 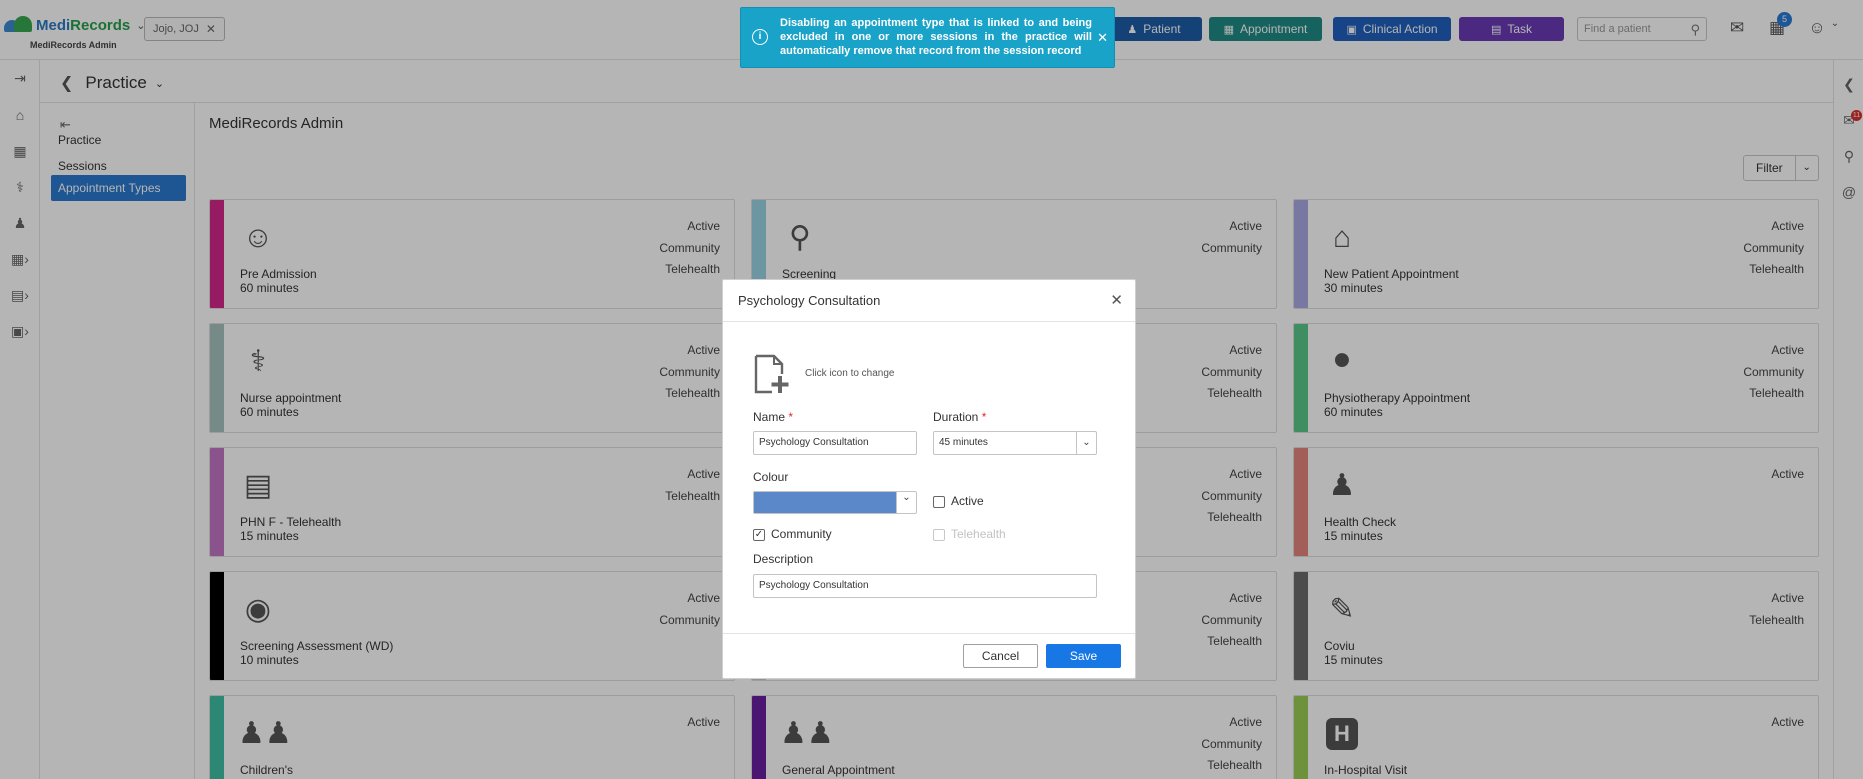 What do you see at coordinates (978, 534) in the screenshot?
I see `telehealth-label: Telehealth` at bounding box center [978, 534].